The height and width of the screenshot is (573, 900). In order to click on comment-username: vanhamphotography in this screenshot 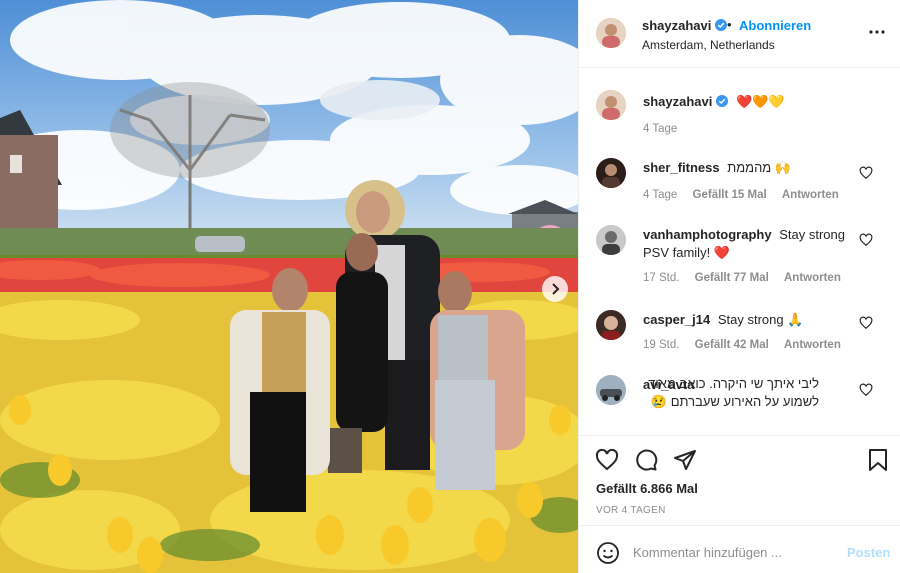, I will do `click(707, 234)`.